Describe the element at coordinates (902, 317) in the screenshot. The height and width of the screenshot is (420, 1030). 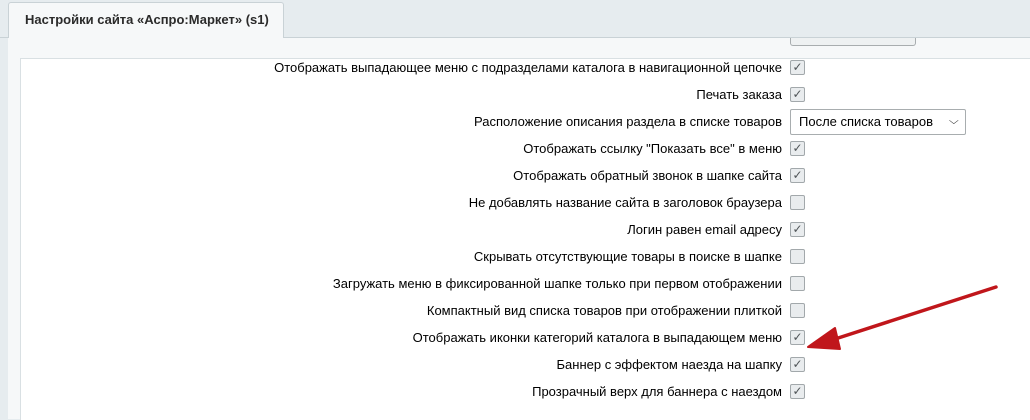
I see `red-arrow-annotation` at that location.